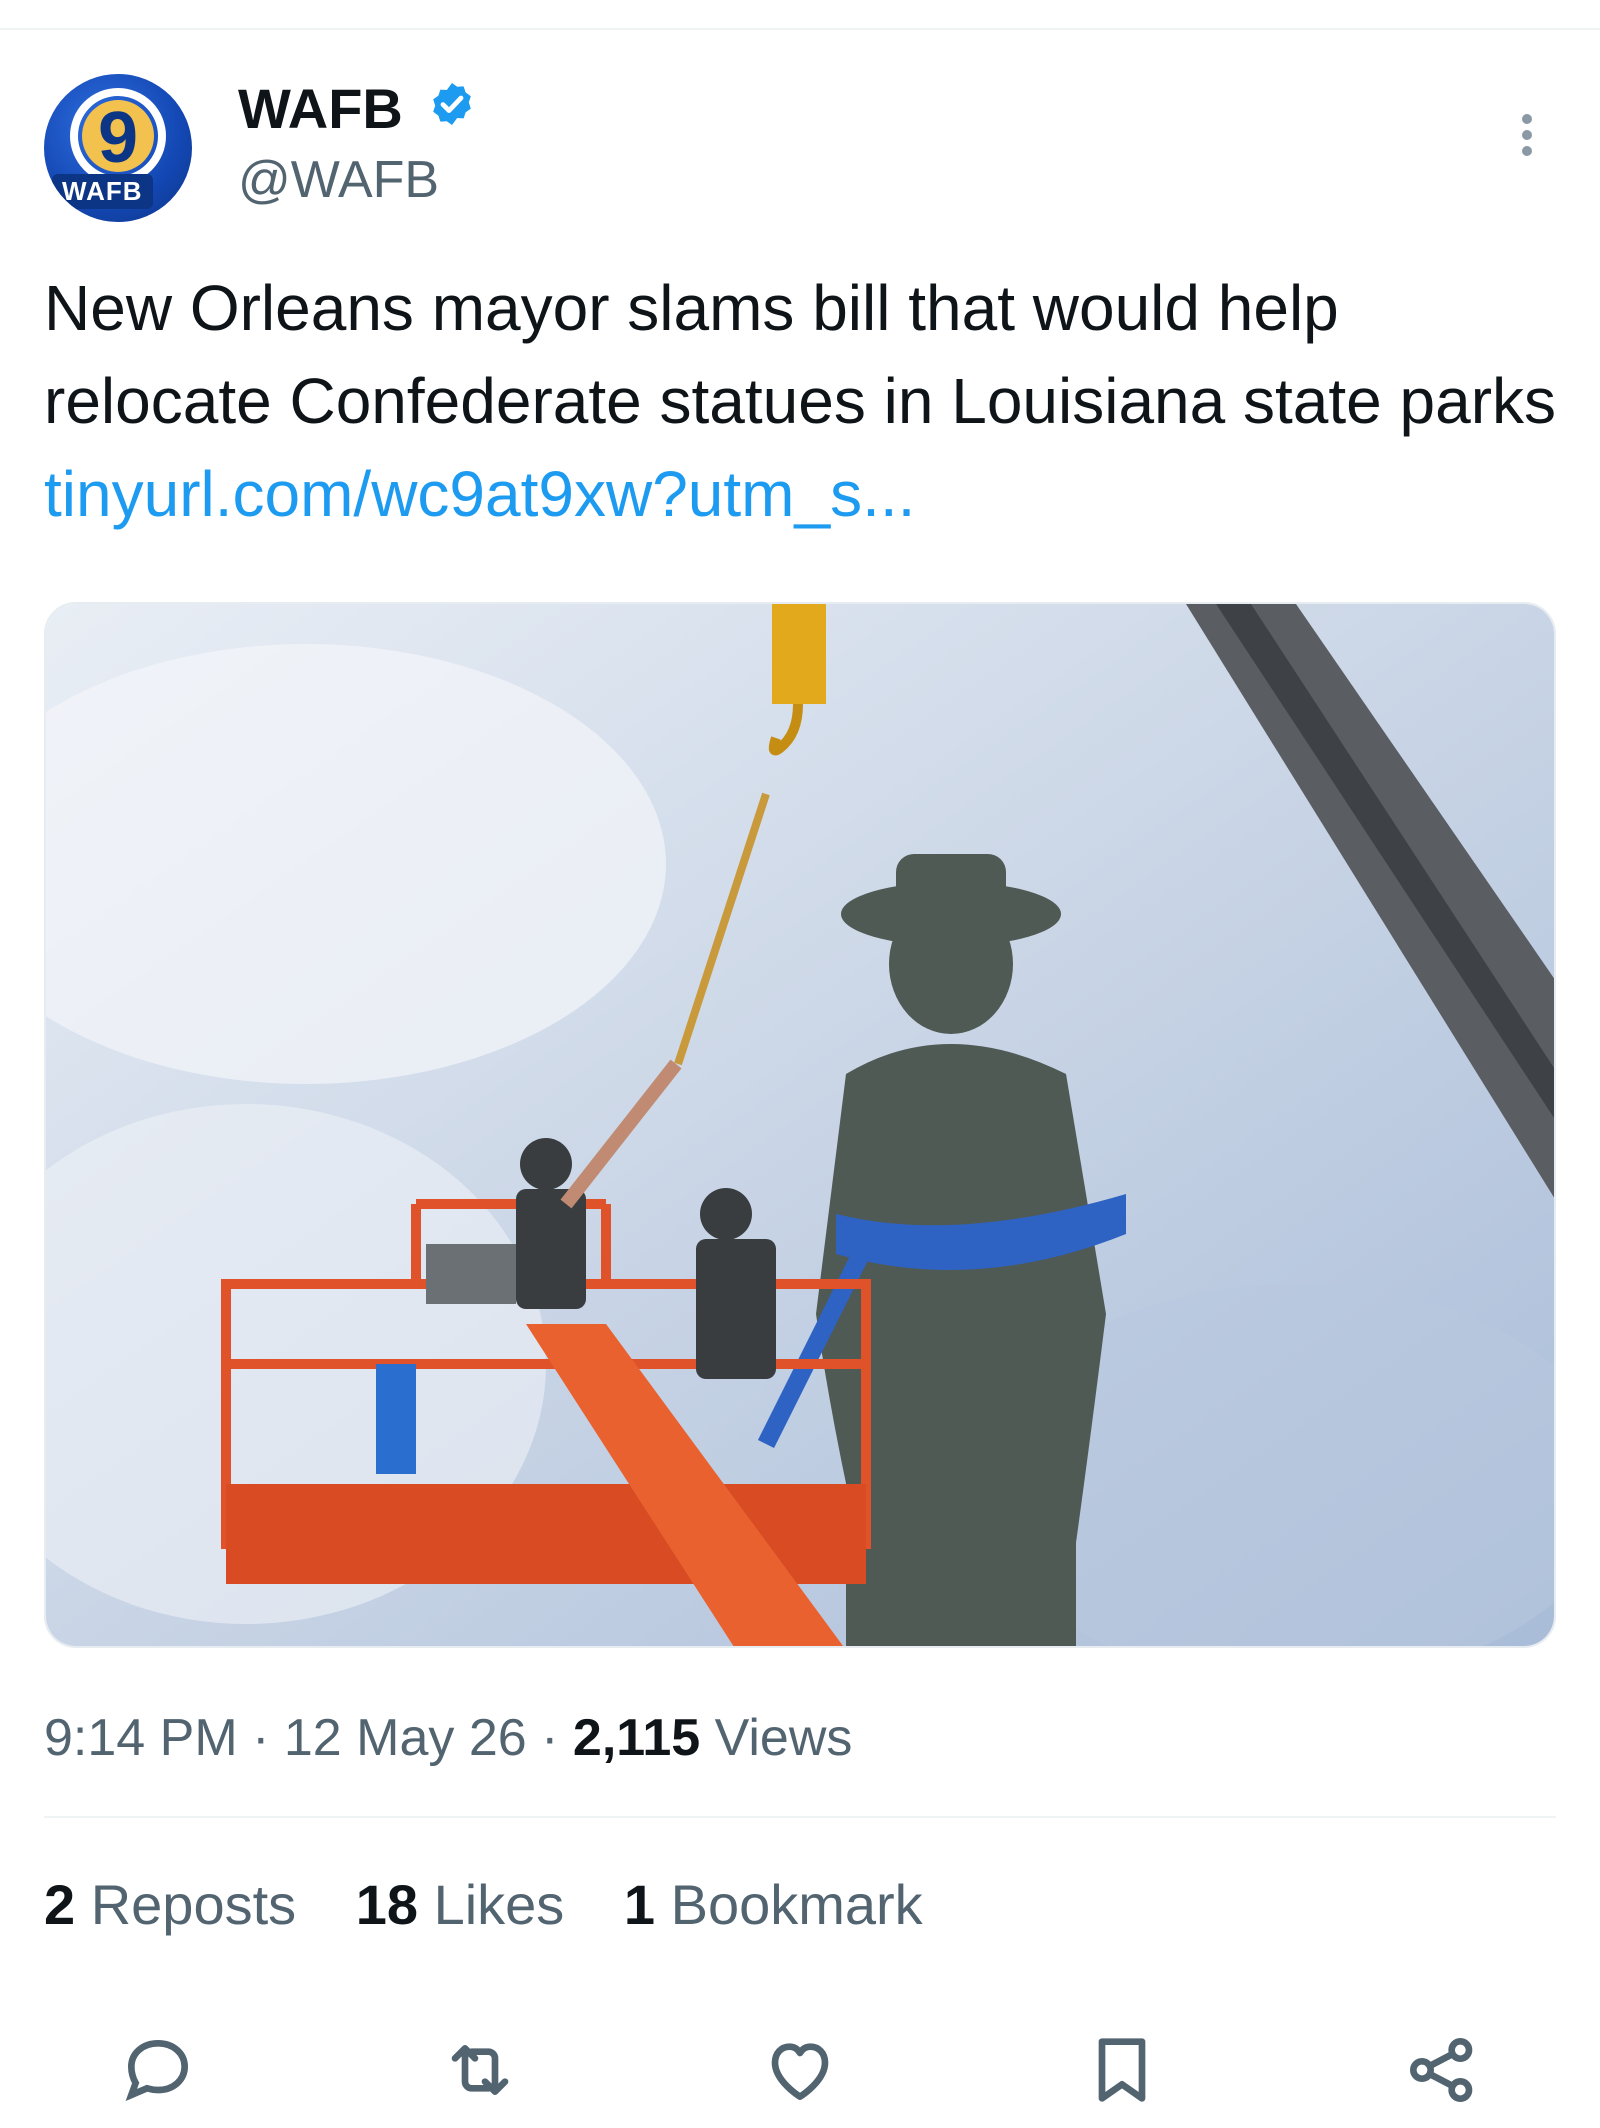 Image resolution: width=1600 pixels, height=2128 pixels. I want to click on share-icon, so click(1441, 2070).